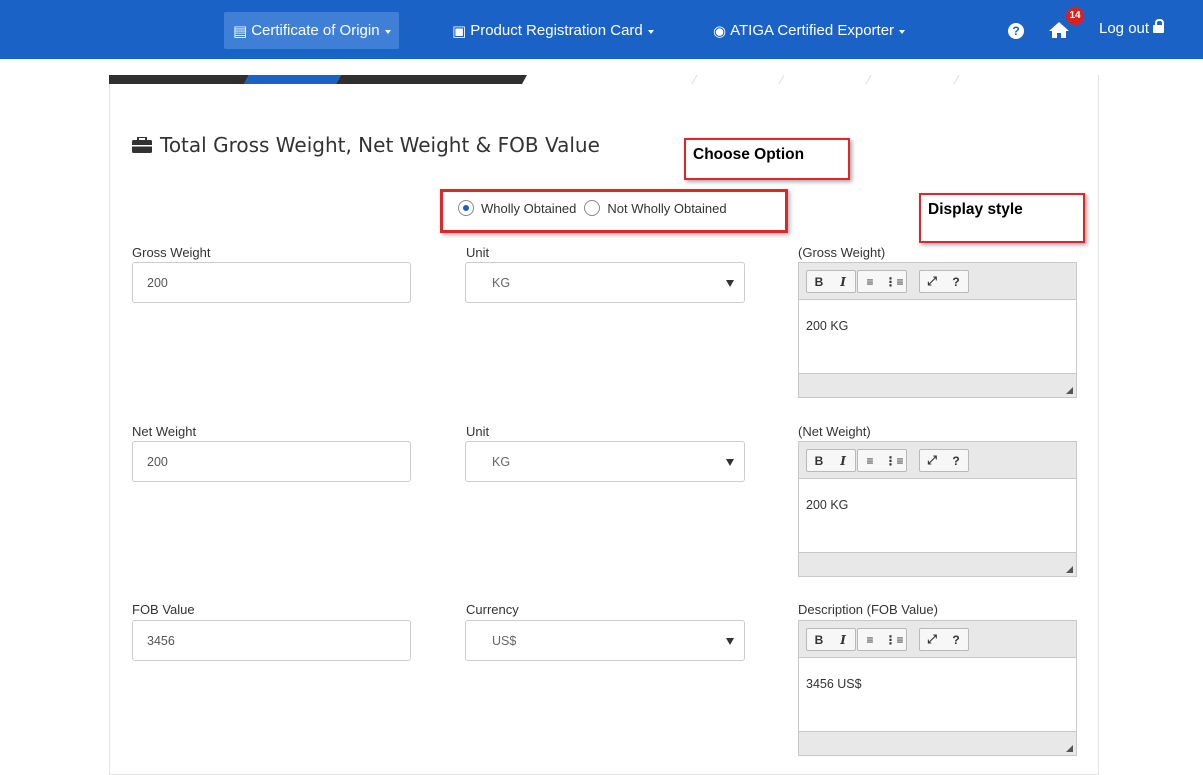  I want to click on lock-icon, so click(1159, 26).